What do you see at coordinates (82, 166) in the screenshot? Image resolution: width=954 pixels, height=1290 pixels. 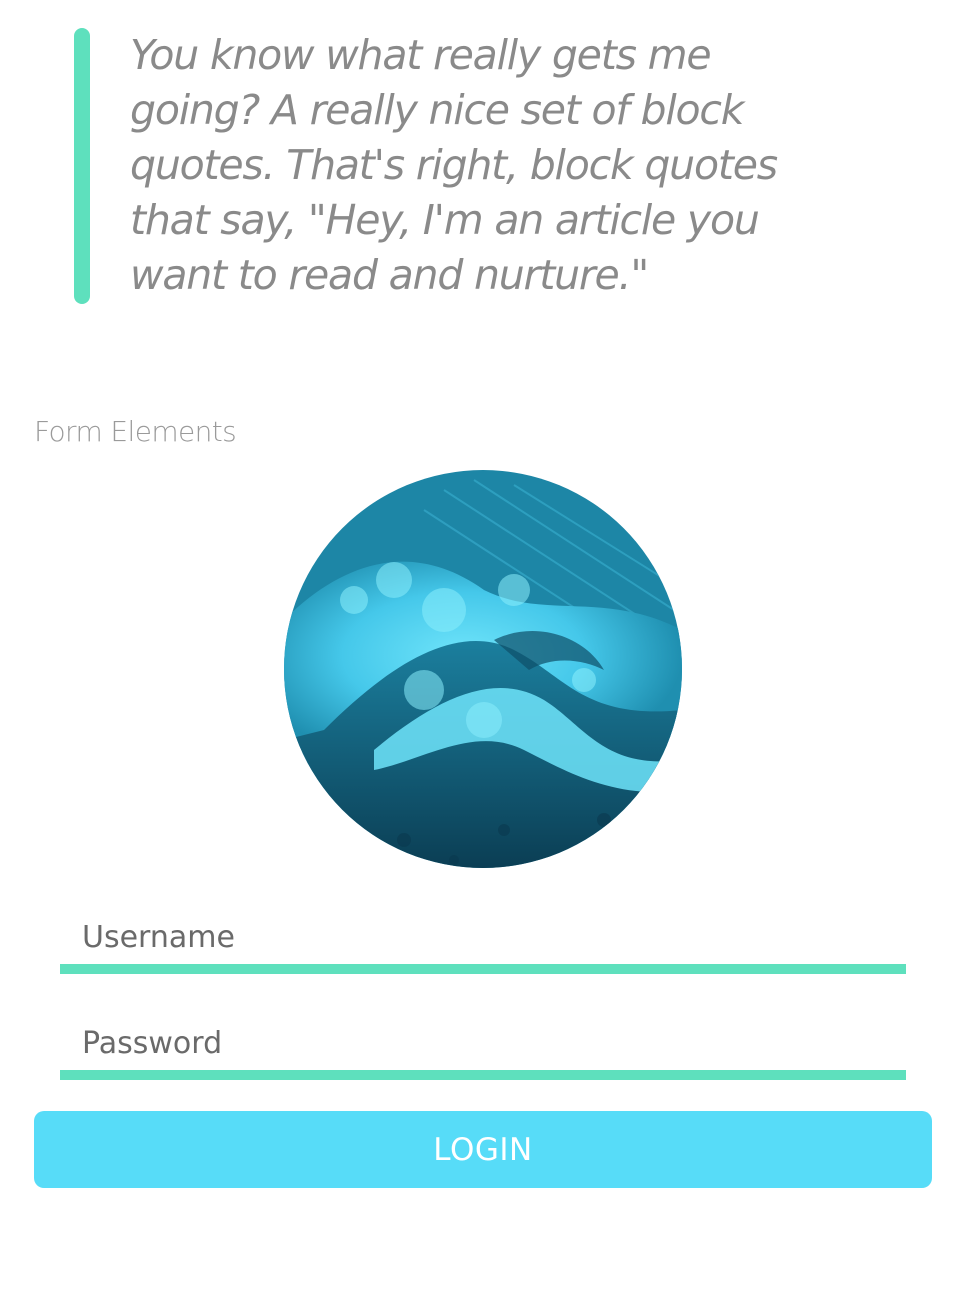 I see `quote-accent-bar` at bounding box center [82, 166].